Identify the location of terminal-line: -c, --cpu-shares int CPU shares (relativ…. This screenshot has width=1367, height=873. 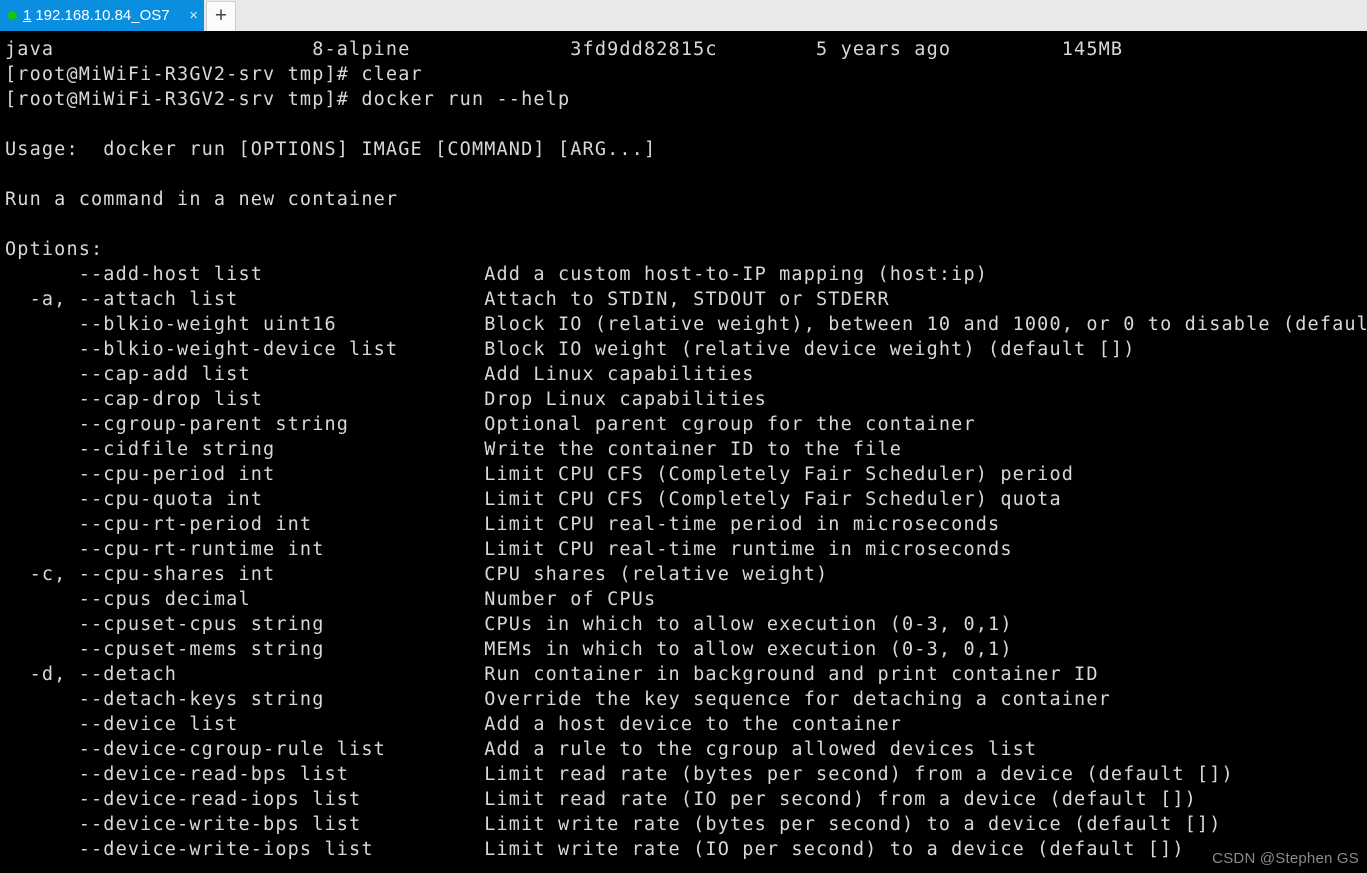
(417, 574).